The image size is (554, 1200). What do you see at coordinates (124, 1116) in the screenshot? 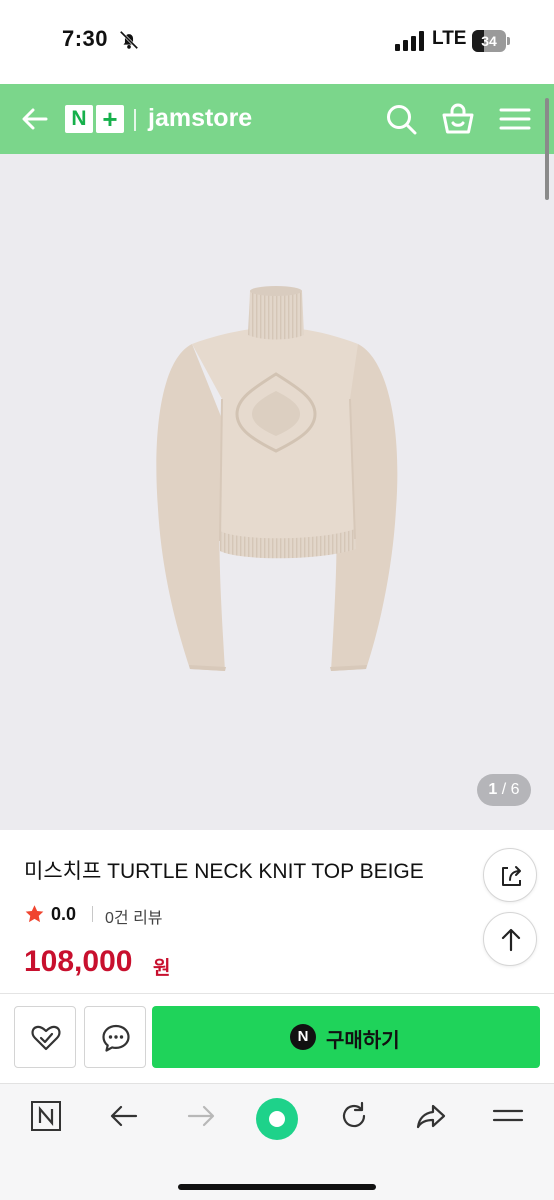
I see `back-arrow-icon` at bounding box center [124, 1116].